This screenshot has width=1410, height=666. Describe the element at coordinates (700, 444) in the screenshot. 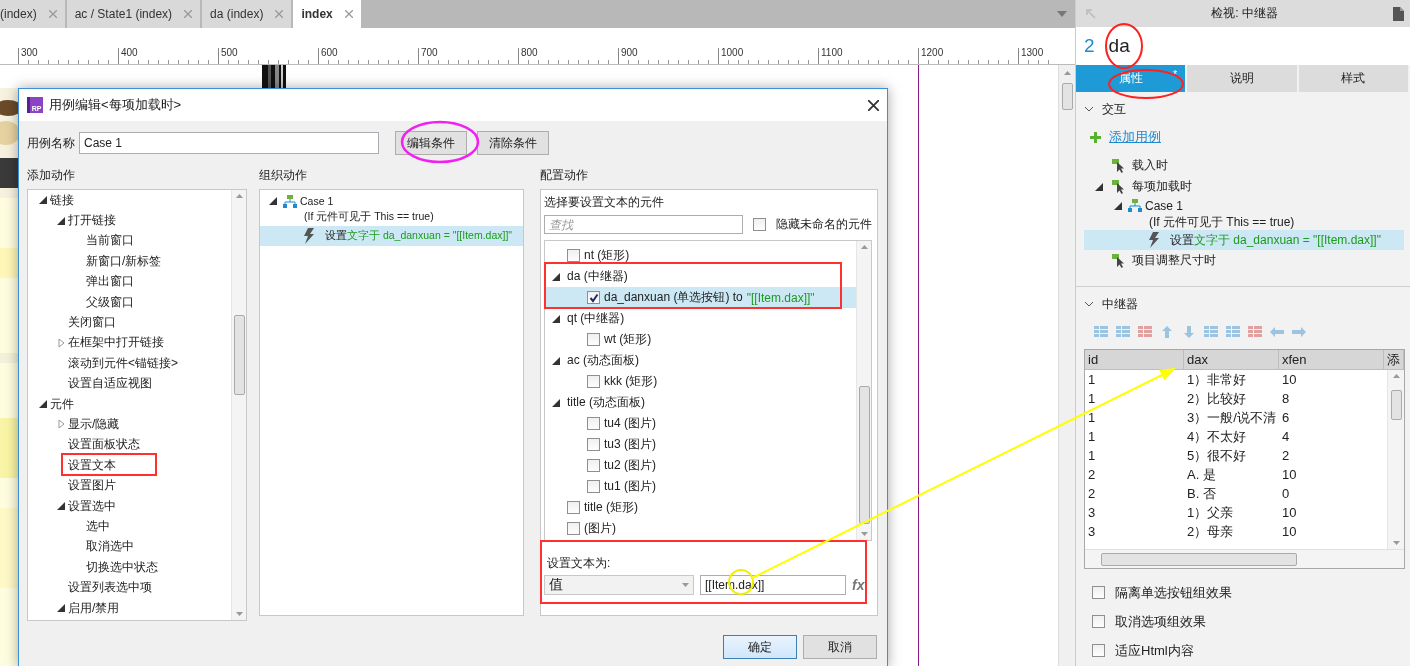

I see `widget-item: tu3 (图片)` at that location.